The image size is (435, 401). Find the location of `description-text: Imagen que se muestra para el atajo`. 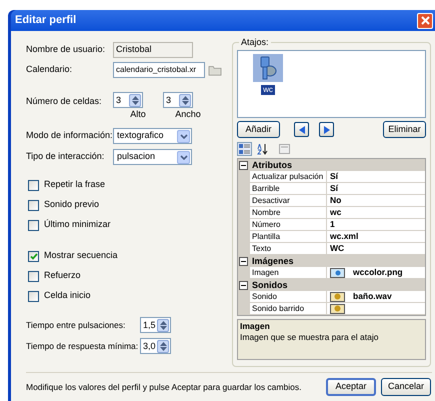

description-text: Imagen que se muestra para el atajo is located at coordinates (310, 337).